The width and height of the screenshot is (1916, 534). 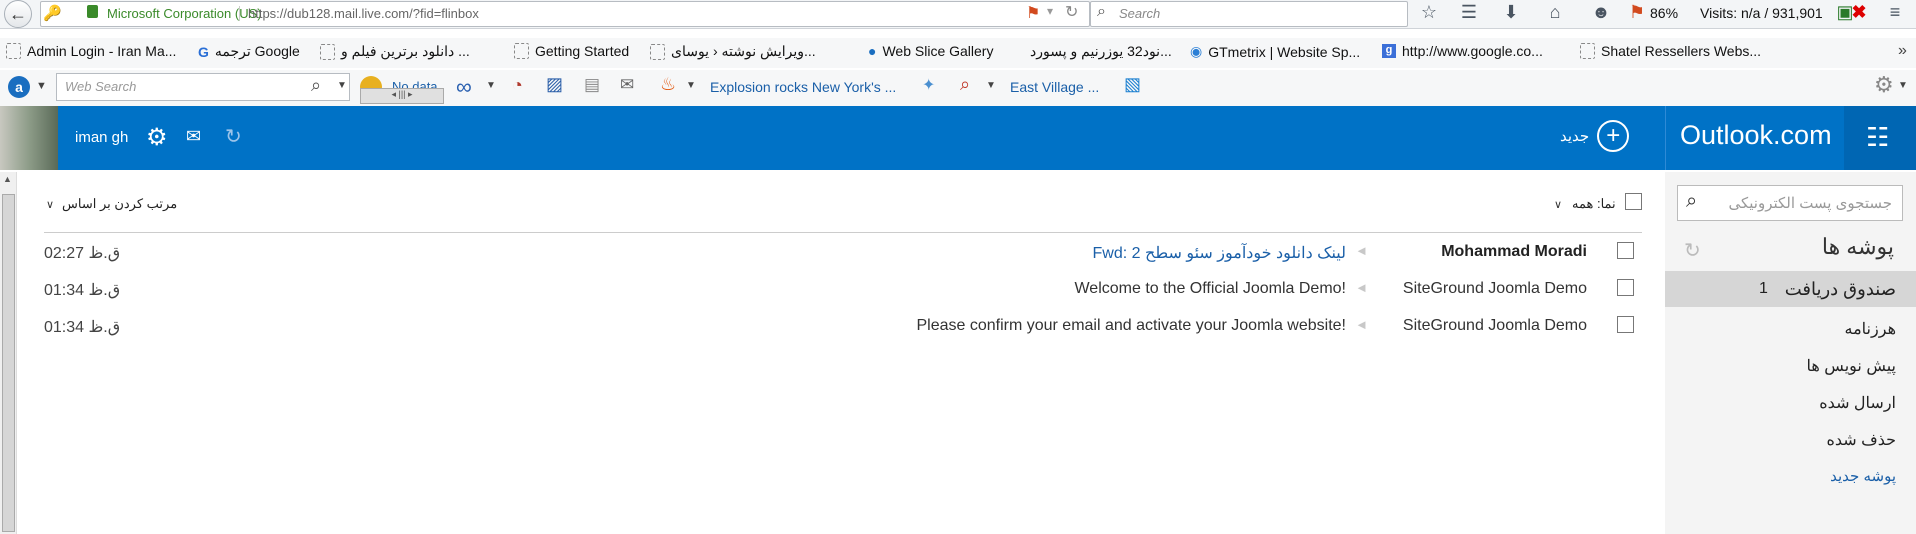 I want to click on bookmarks-menu-icon: ☰, so click(x=1469, y=12).